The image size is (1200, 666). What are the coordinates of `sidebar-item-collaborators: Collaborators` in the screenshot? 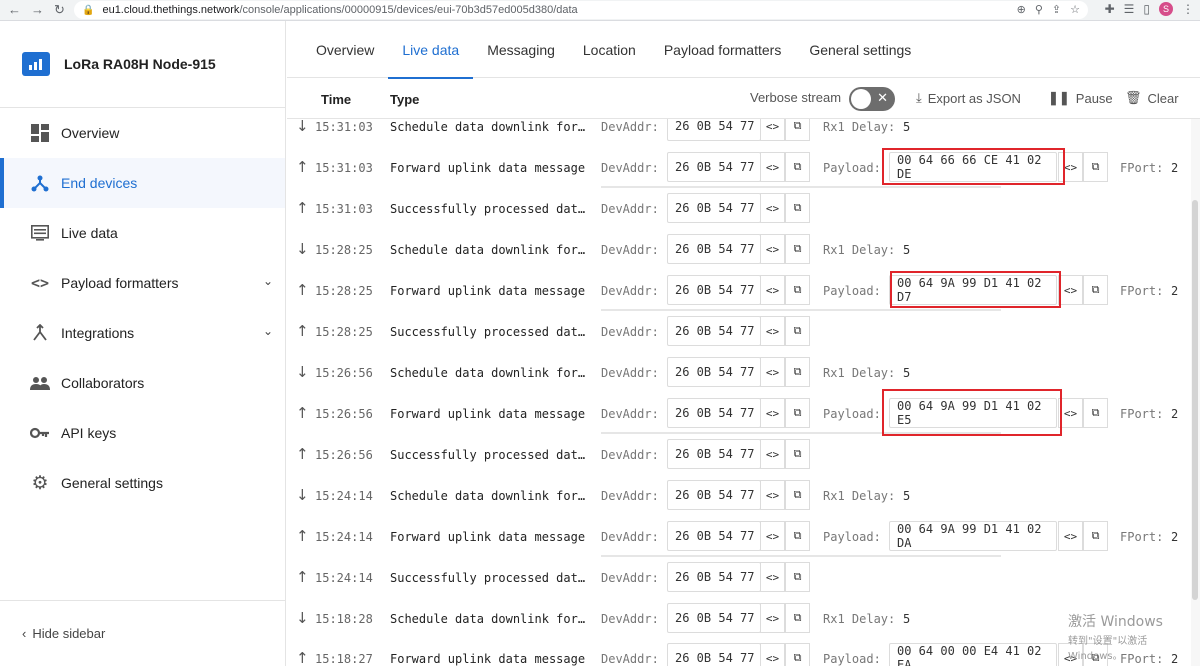 It's located at (142, 383).